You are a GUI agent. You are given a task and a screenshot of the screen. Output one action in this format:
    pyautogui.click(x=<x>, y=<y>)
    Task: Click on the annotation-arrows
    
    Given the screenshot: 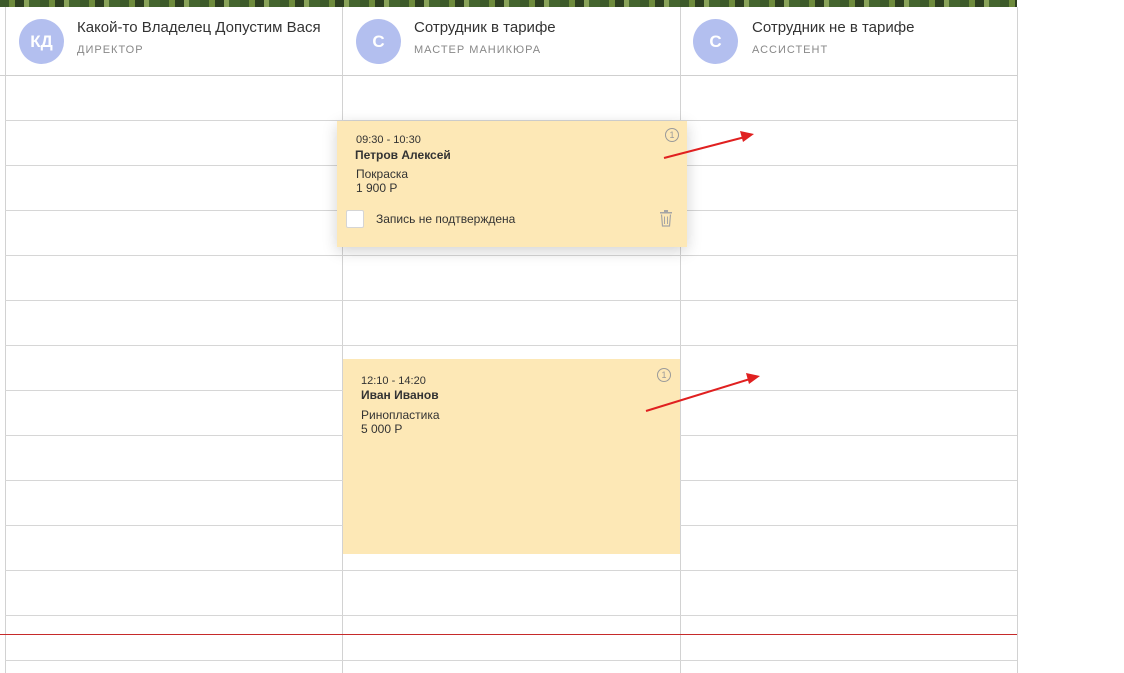 What is the action you would take?
    pyautogui.click(x=702, y=271)
    